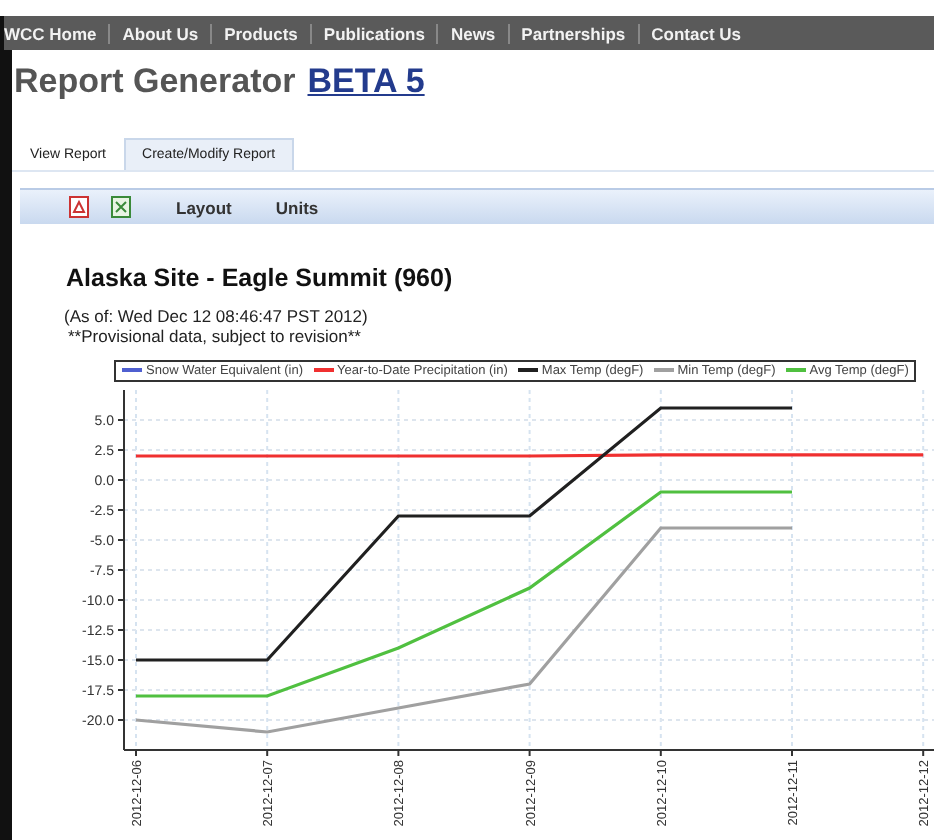 The image size is (934, 840). What do you see at coordinates (215, 336) in the screenshot?
I see `provisional-note: **Provisional data, subject to revision**` at bounding box center [215, 336].